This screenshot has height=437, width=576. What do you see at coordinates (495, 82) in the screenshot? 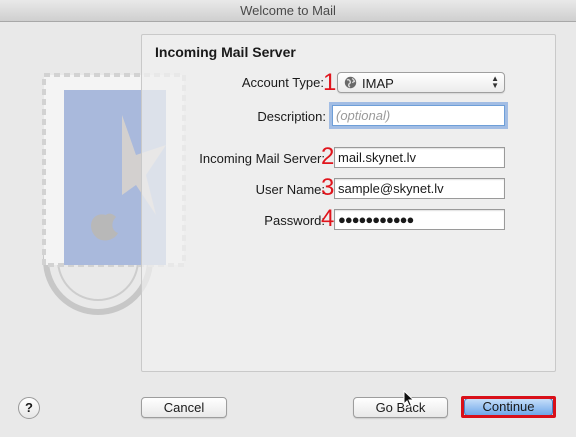
I see `updown-arrows-icon: ▲ ▼` at bounding box center [495, 82].